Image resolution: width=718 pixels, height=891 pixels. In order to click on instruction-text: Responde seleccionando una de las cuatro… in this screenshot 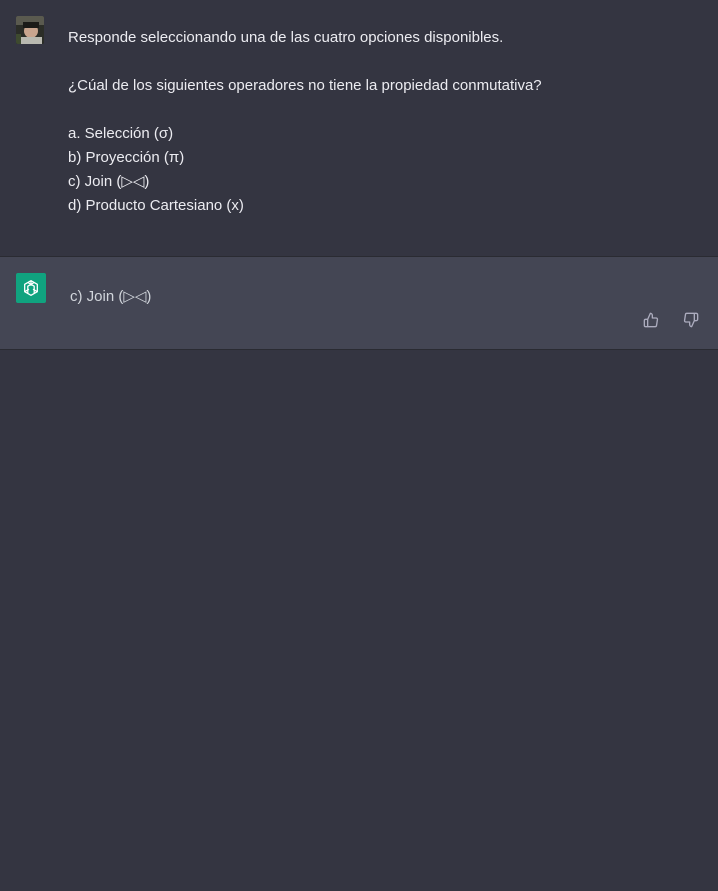, I will do `click(286, 37)`.